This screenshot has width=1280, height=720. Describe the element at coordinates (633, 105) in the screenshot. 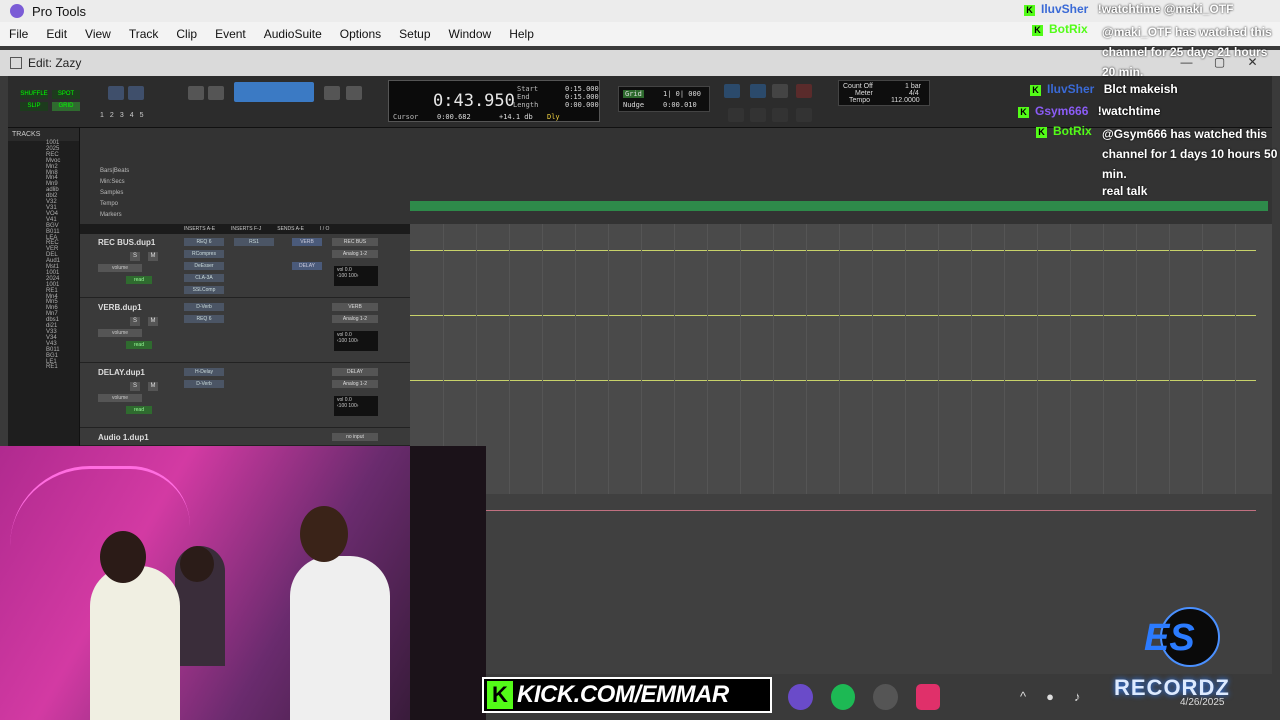

I see `nudge-label: Nudge` at that location.